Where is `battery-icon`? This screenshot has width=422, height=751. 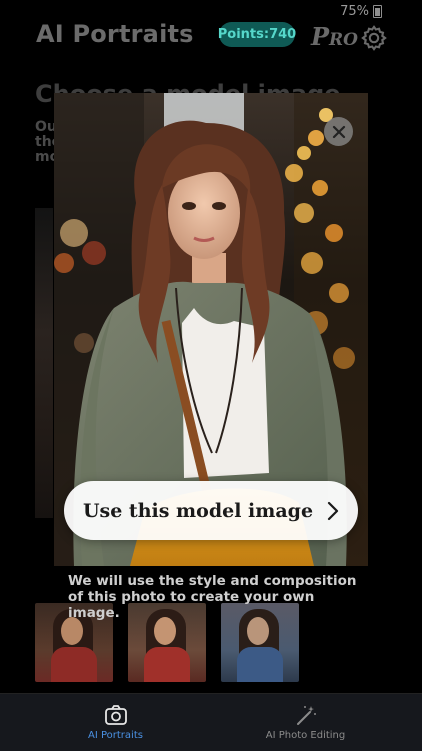 battery-icon is located at coordinates (377, 11).